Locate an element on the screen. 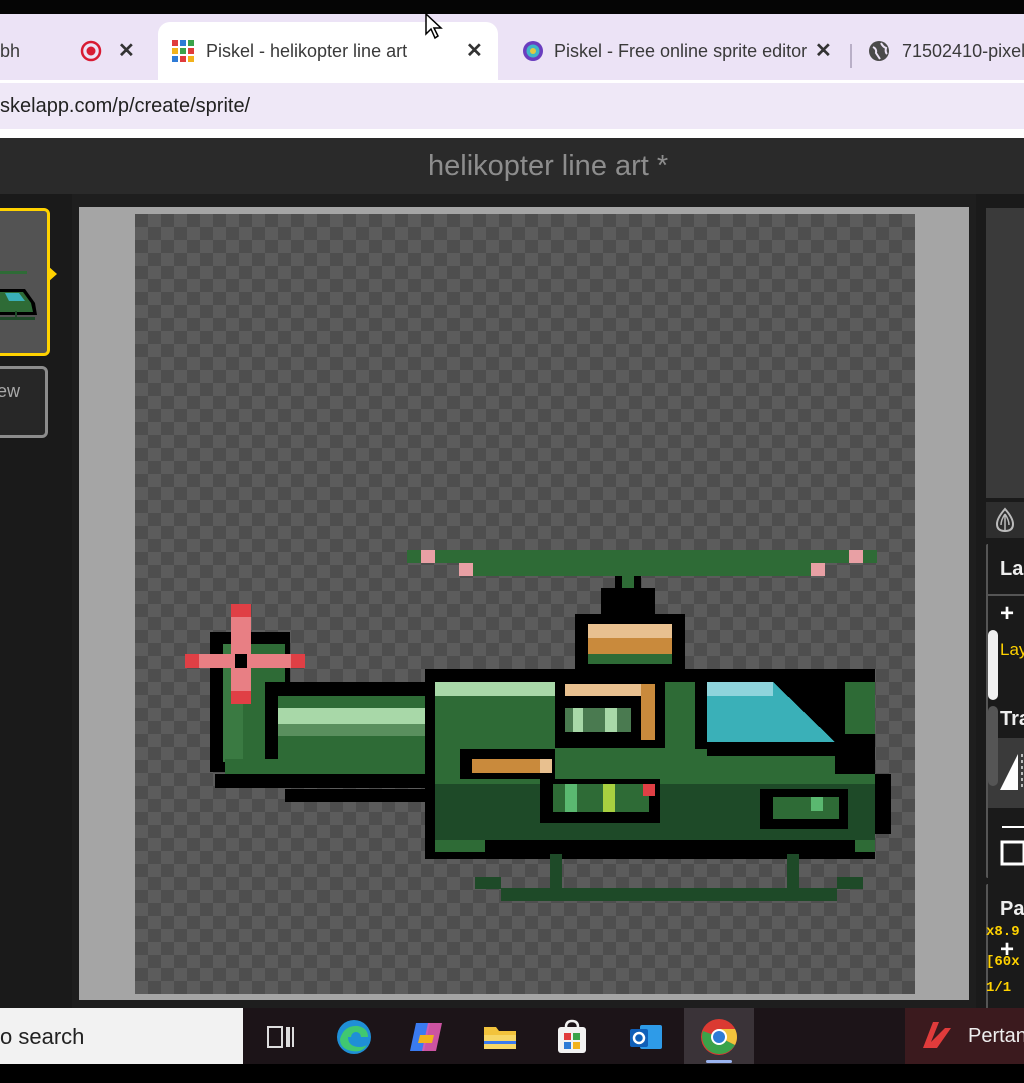 This screenshot has width=1024, height=1083. divider is located at coordinates (1006, 595).